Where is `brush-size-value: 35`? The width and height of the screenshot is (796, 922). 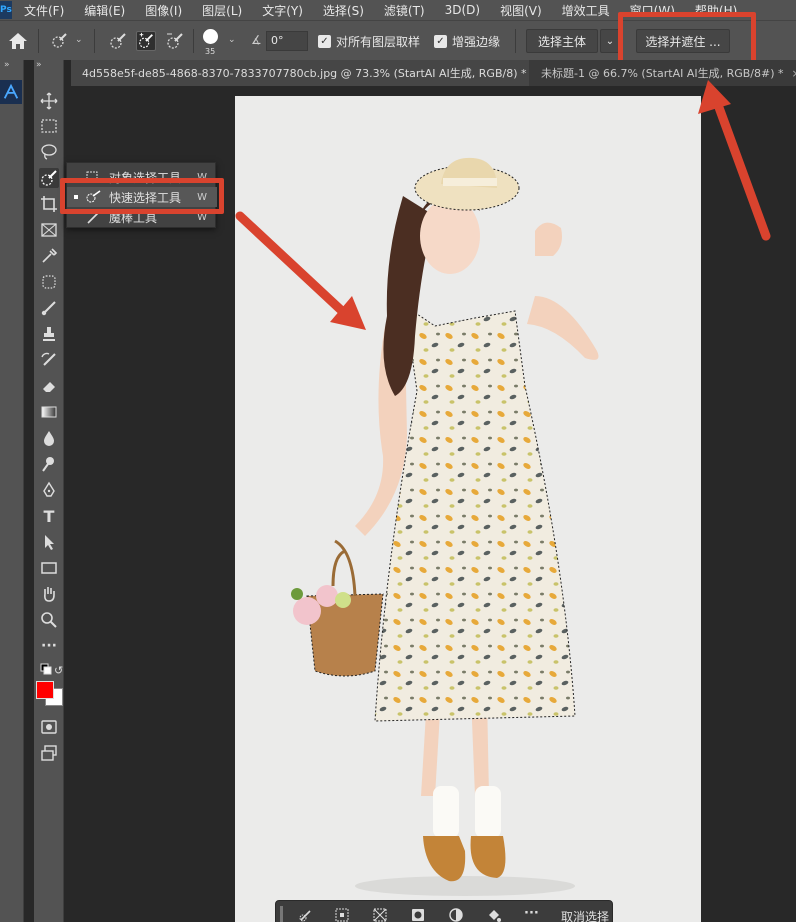 brush-size-value: 35 is located at coordinates (210, 51).